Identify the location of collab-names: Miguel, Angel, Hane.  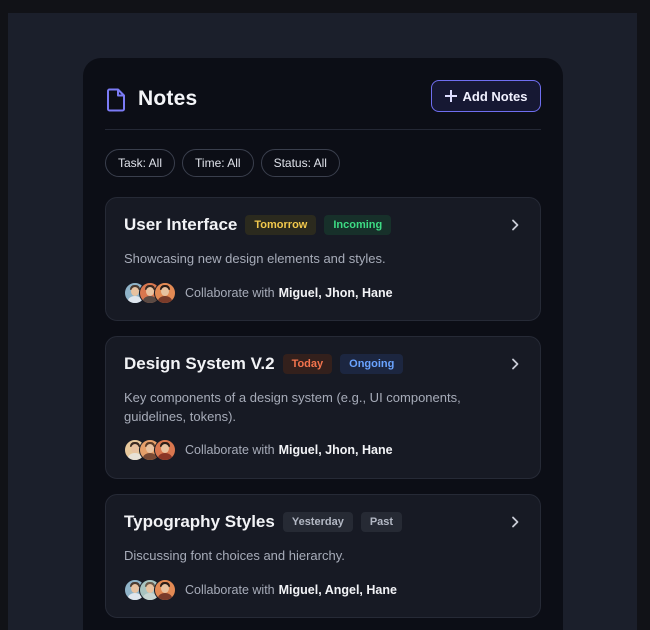
(337, 590).